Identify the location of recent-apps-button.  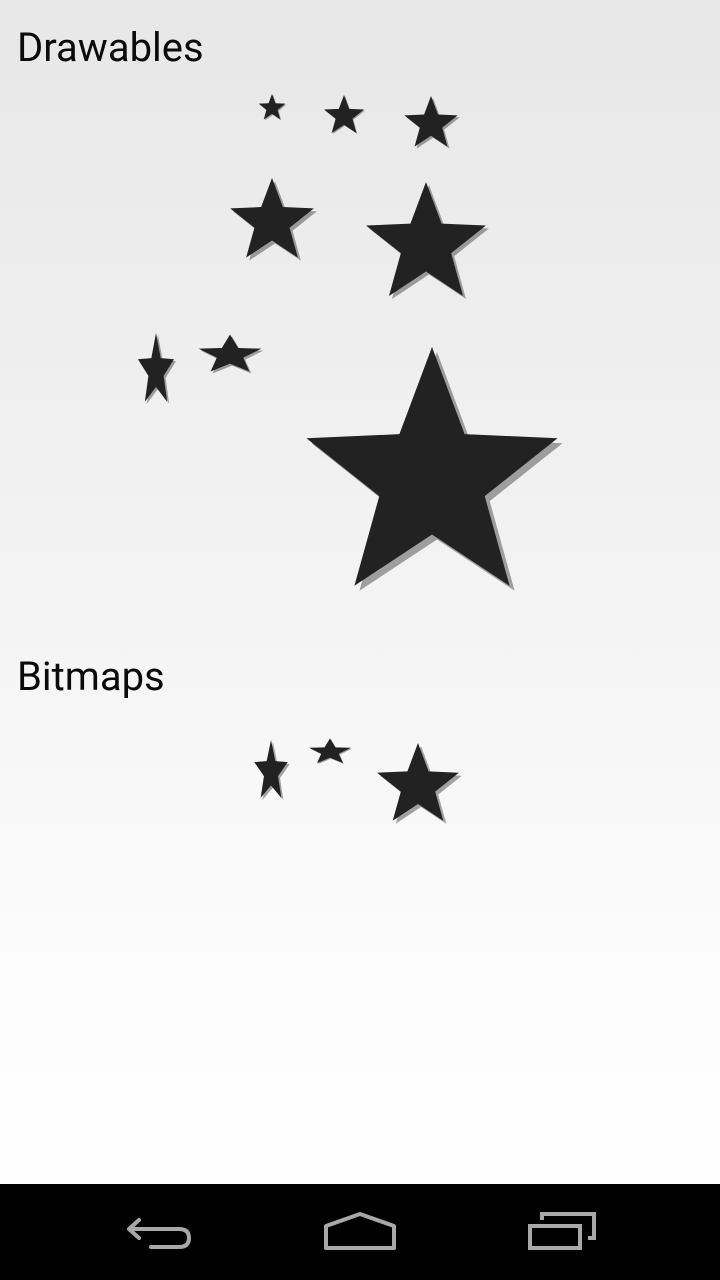
(562, 1232).